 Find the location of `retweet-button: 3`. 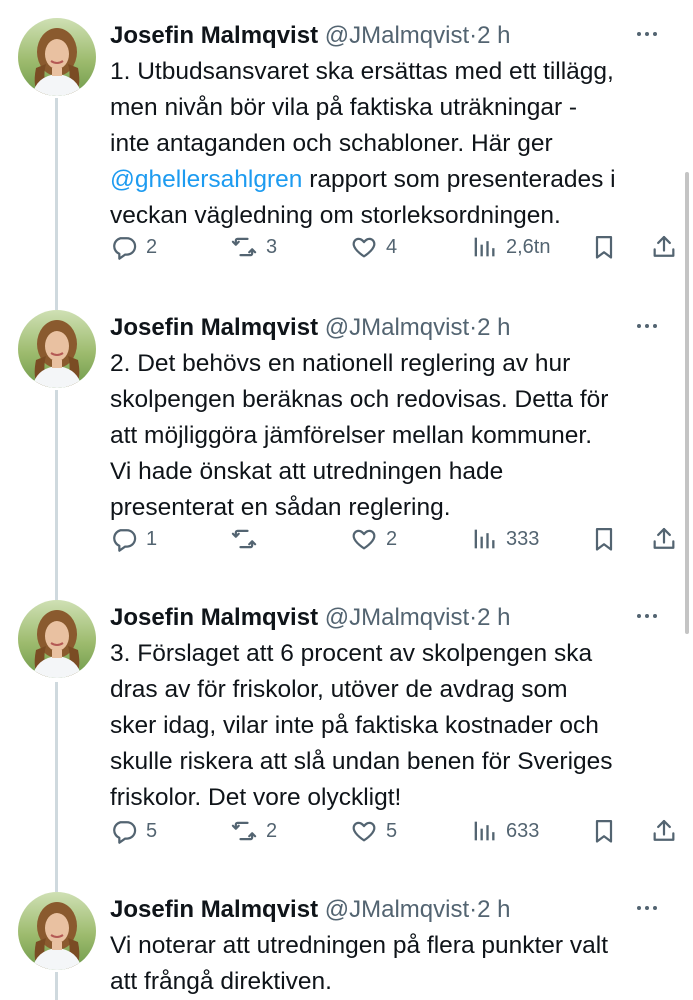

retweet-button: 3 is located at coordinates (253, 247).